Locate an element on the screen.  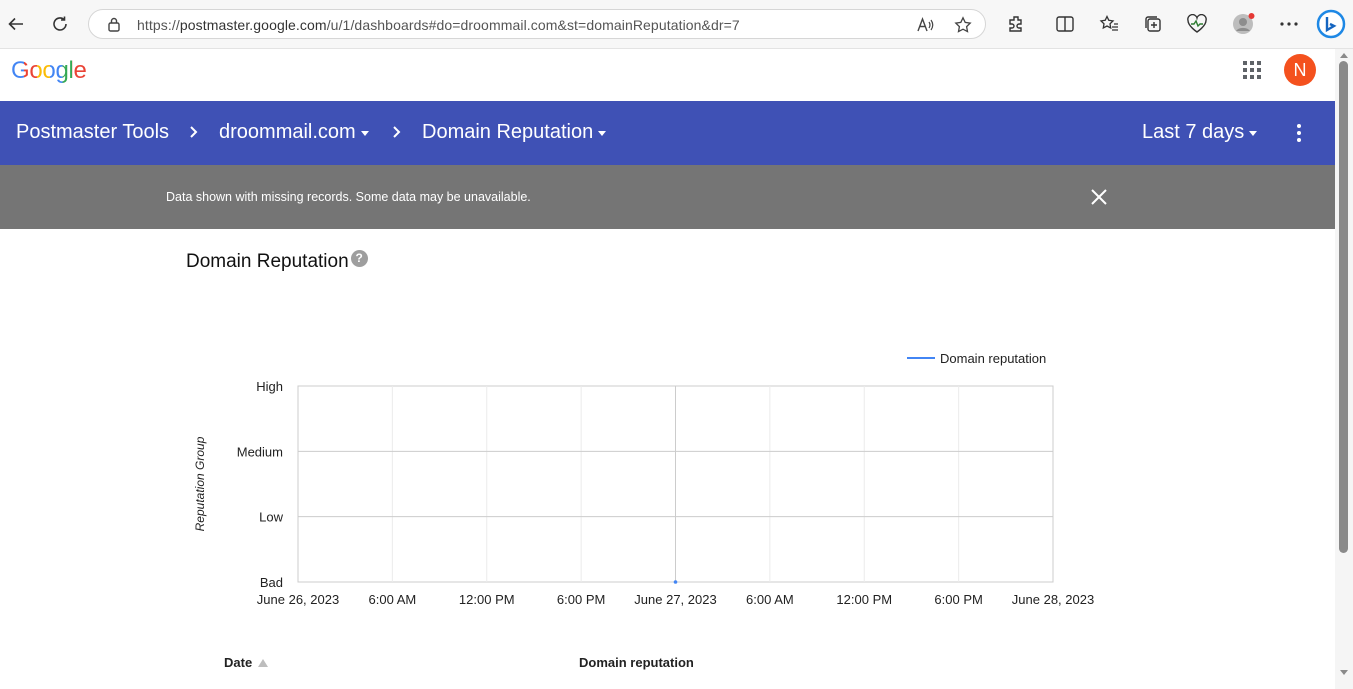
profile-icon is located at coordinates (1243, 24).